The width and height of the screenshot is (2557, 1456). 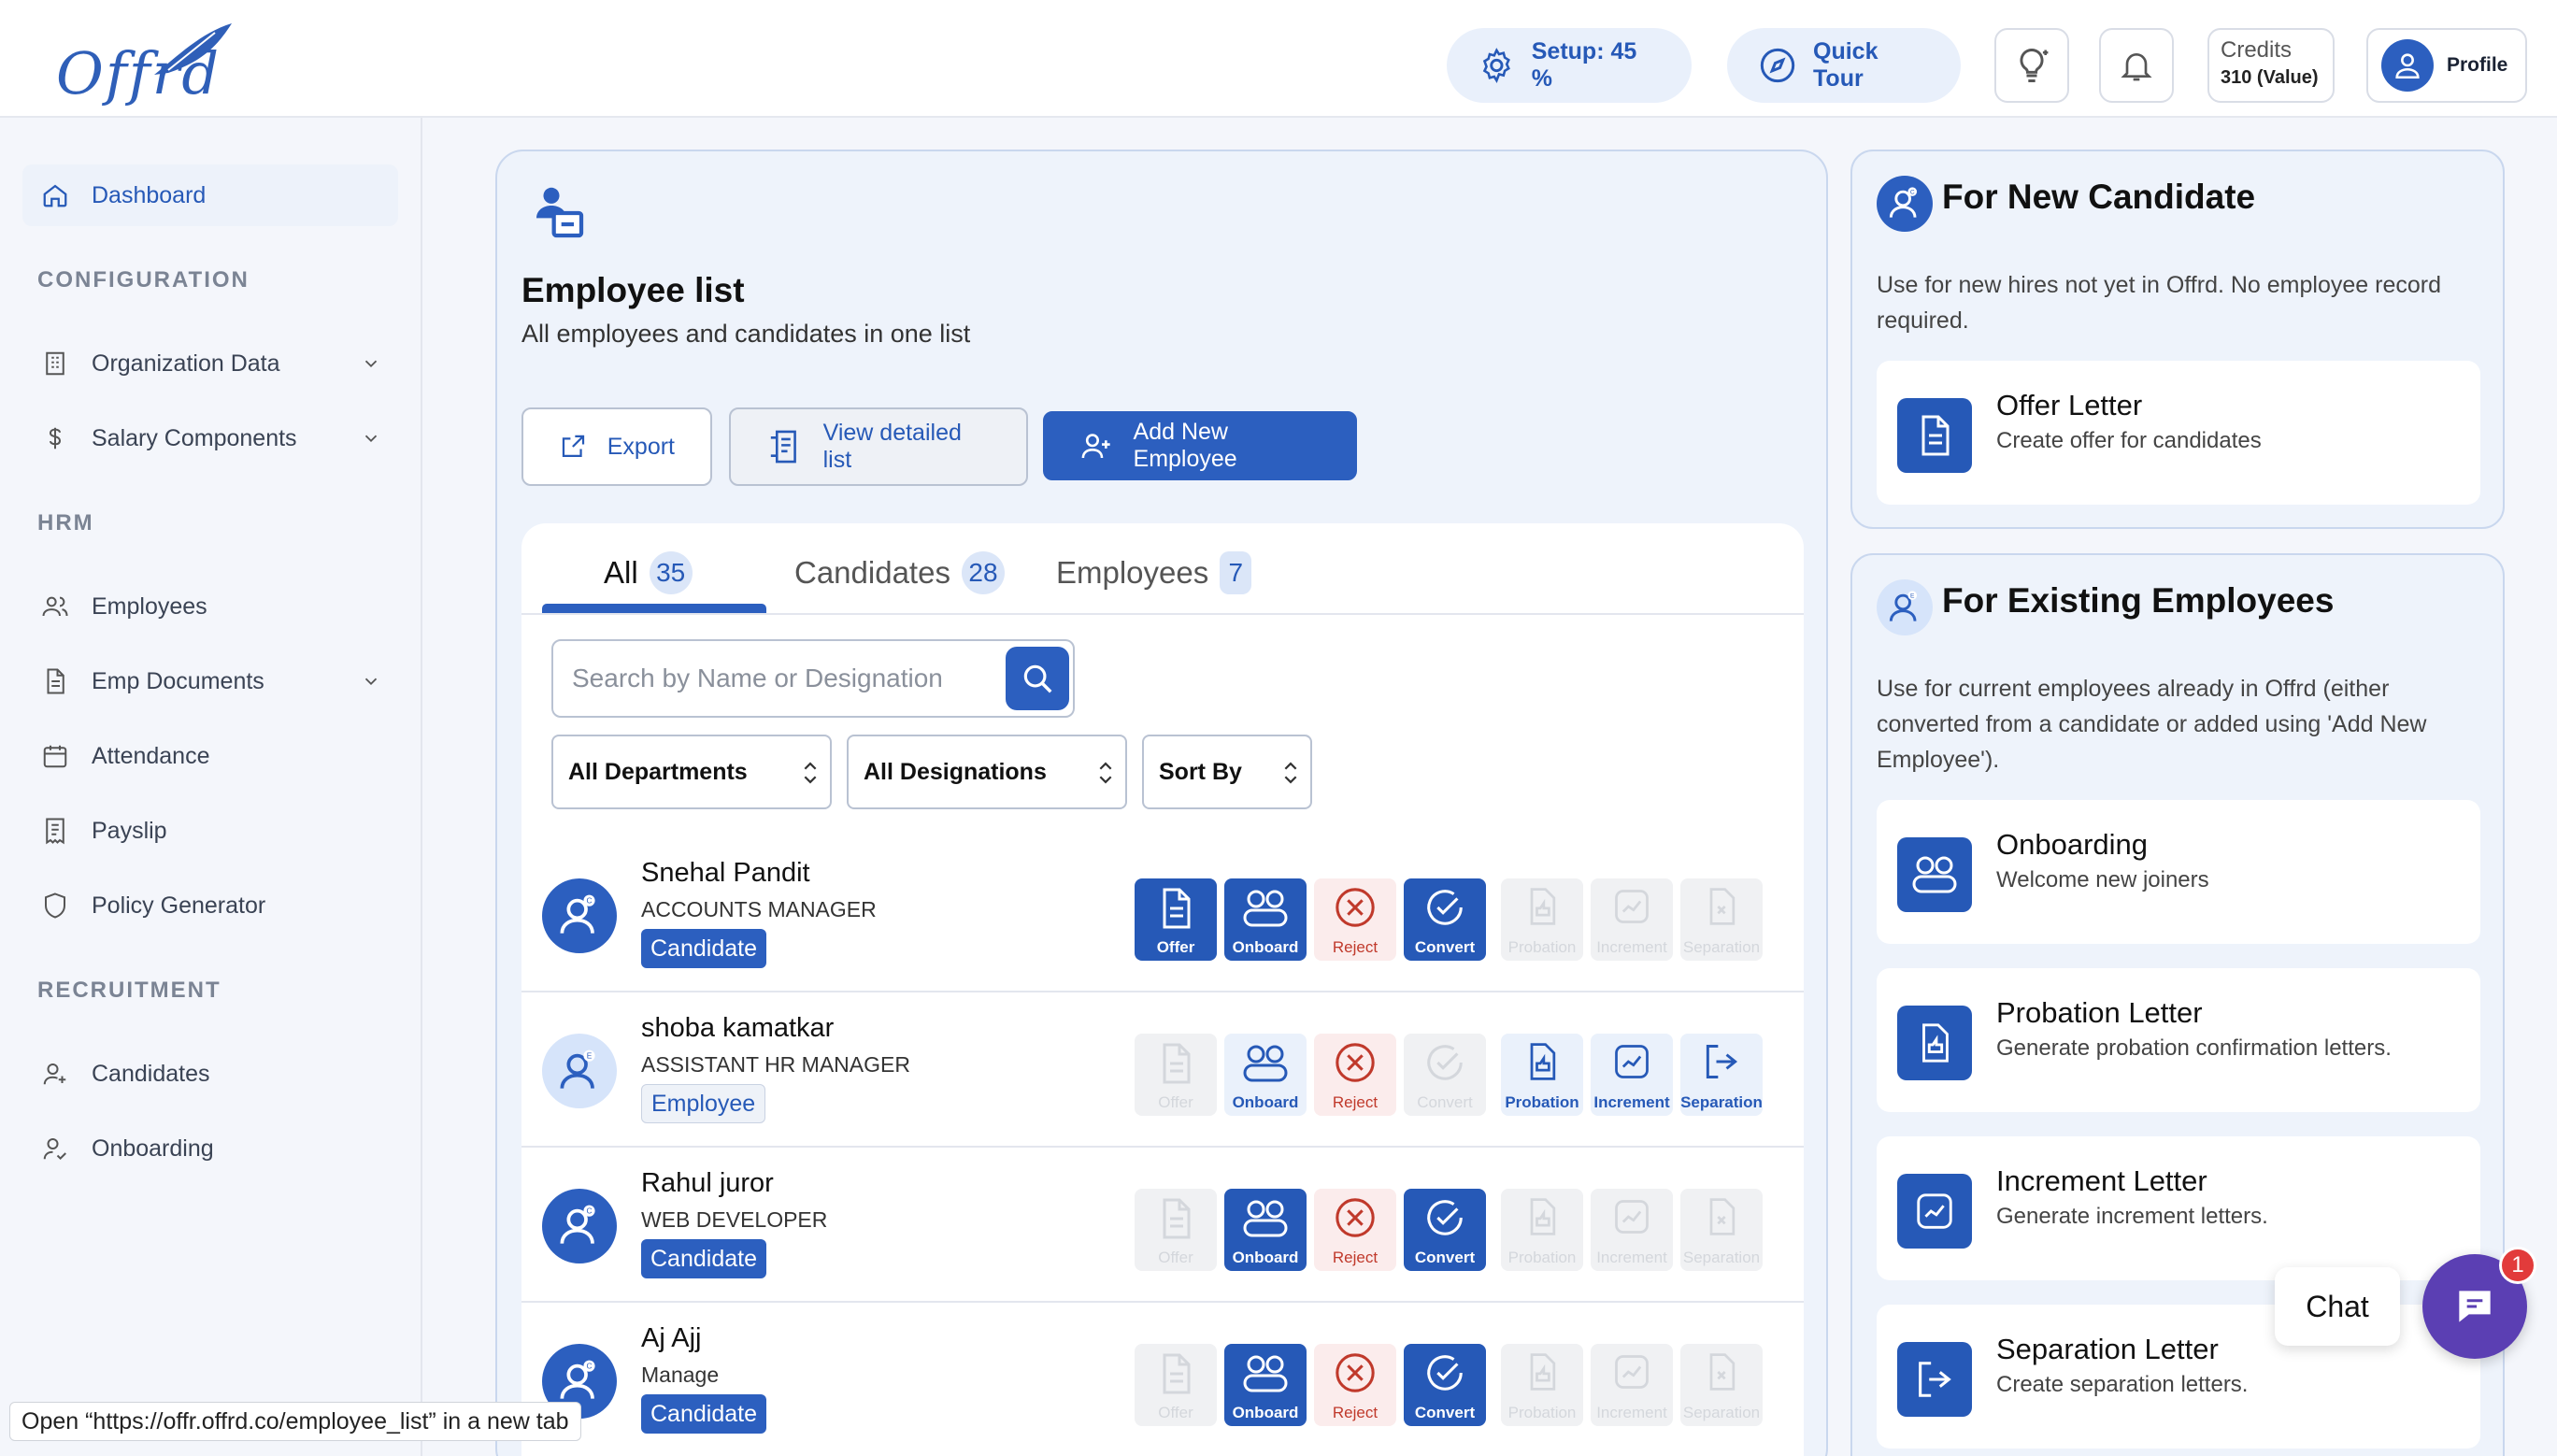 What do you see at coordinates (149, 194) in the screenshot?
I see `sidebar-label: Dashboard` at bounding box center [149, 194].